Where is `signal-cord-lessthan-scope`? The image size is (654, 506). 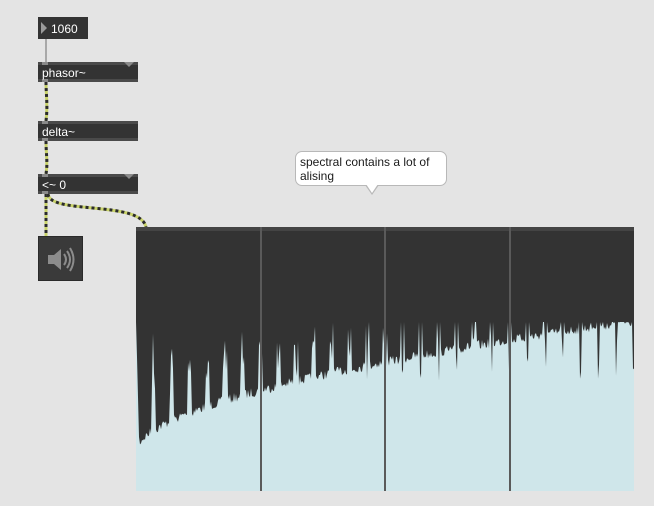
signal-cord-lessthan-scope is located at coordinates (97, 210).